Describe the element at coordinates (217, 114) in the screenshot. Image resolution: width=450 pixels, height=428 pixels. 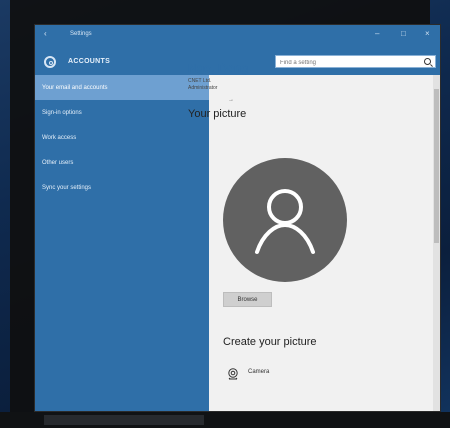
I see `your-picture-title: Your picture` at that location.